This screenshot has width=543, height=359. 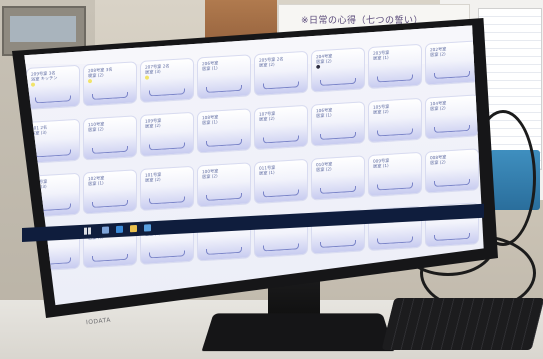 I want to click on room-tile-label: 106号室 居室 (1), so click(x=324, y=113).